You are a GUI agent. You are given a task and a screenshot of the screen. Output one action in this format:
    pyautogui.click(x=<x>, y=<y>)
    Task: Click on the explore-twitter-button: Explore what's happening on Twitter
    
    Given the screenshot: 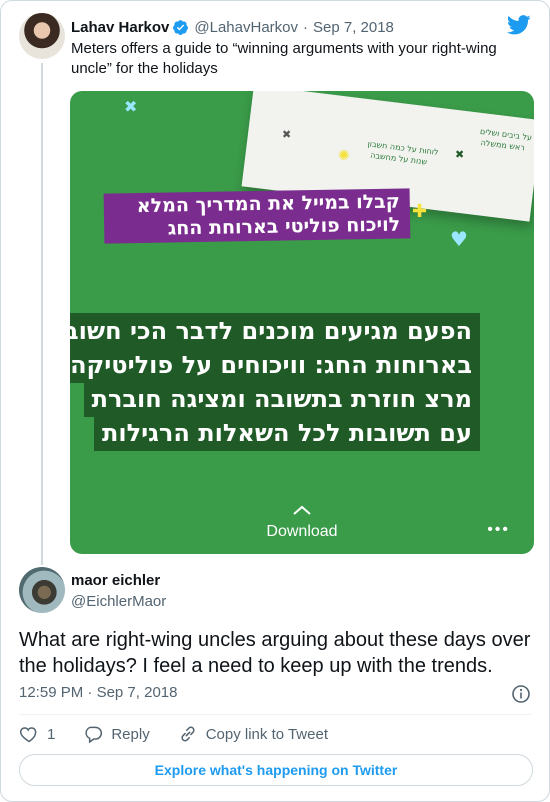 What is the action you would take?
    pyautogui.click(x=276, y=770)
    